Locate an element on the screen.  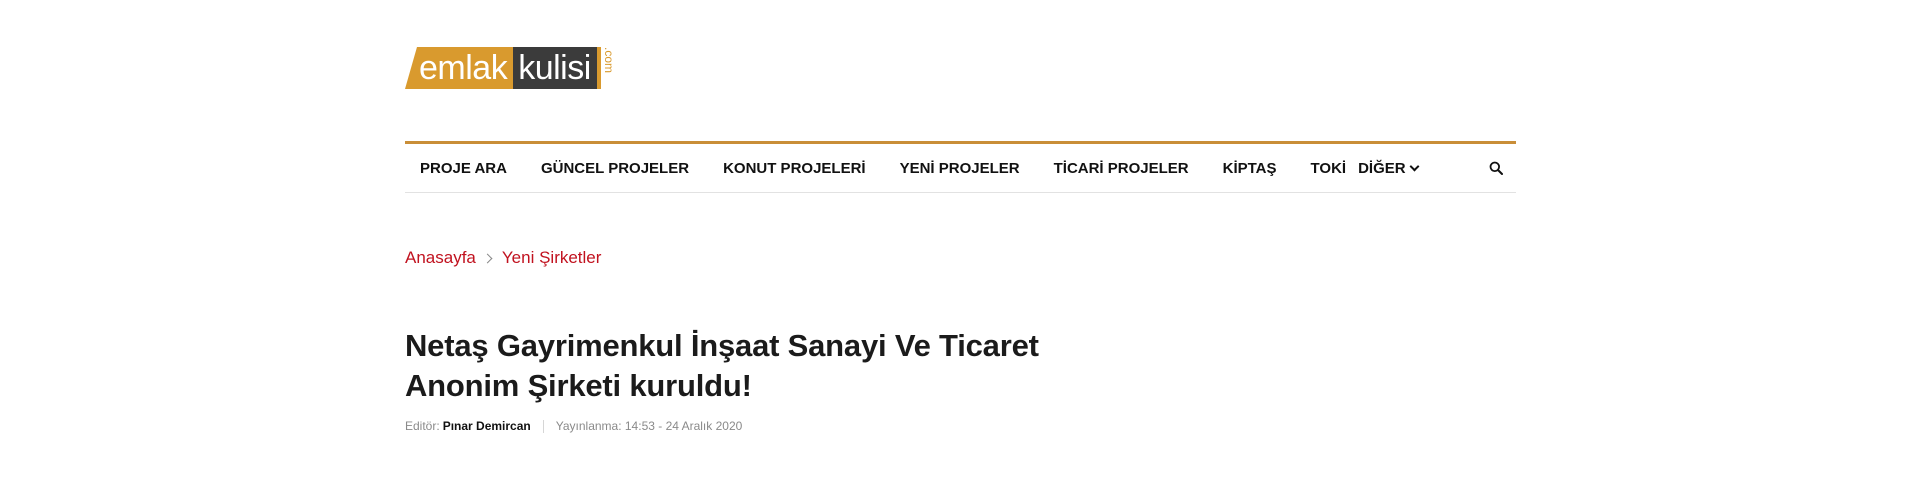
site-logo: emlak kulisi .com is located at coordinates (510, 68).